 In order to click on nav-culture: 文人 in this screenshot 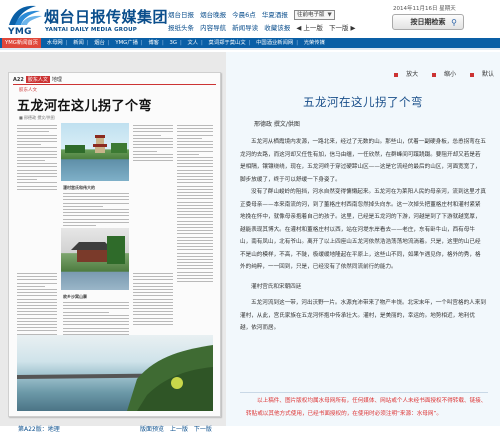, I will do `click(192, 43)`.